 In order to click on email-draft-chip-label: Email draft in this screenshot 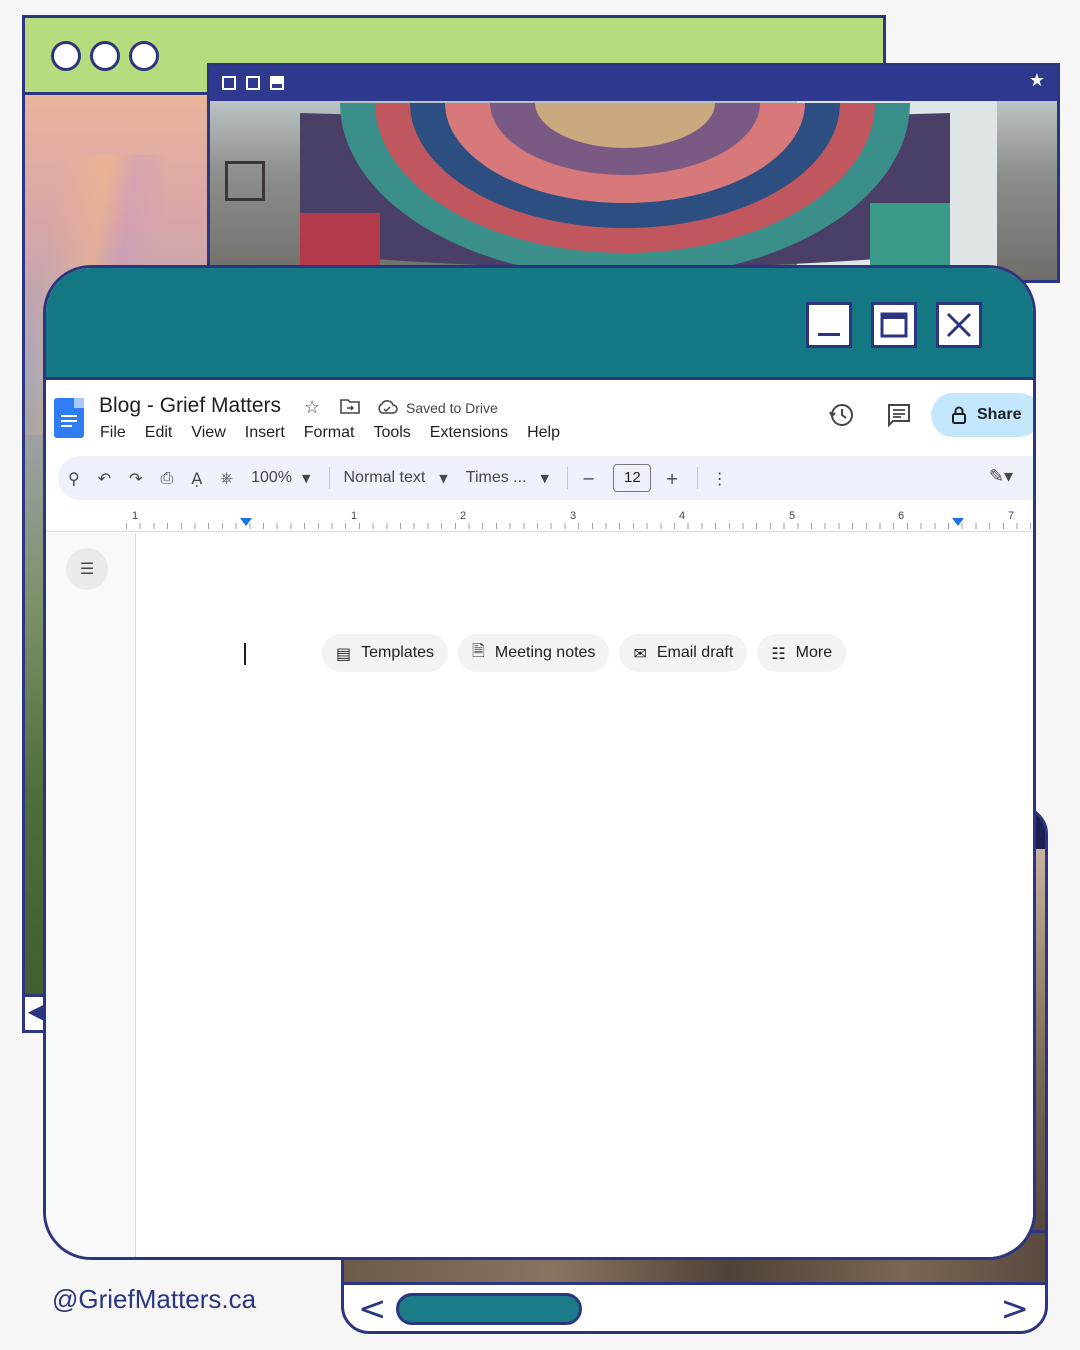, I will do `click(695, 652)`.